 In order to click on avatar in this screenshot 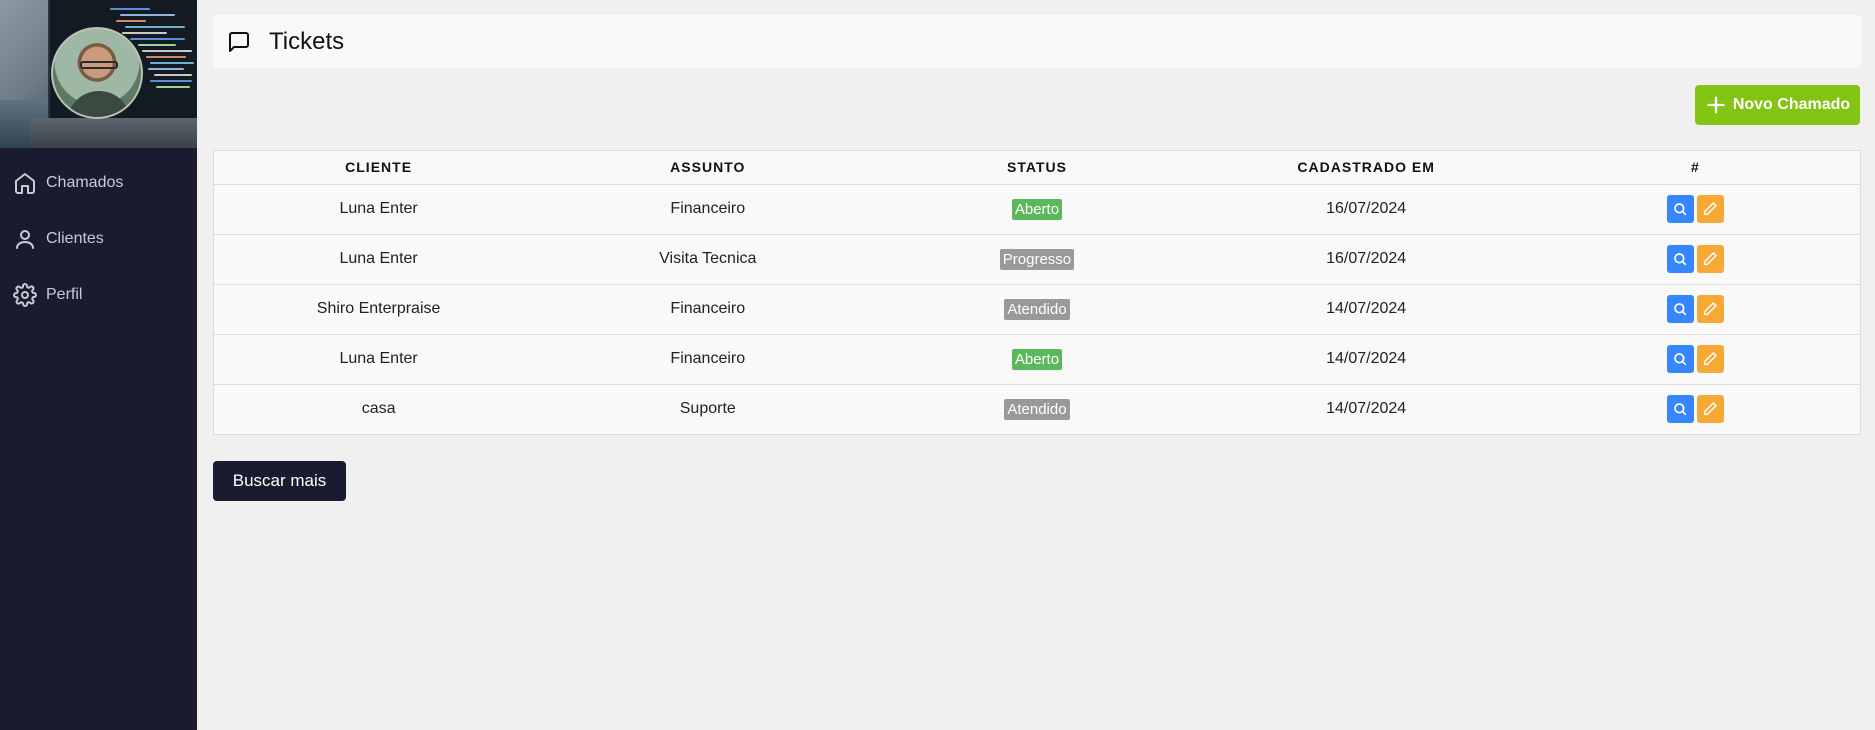, I will do `click(97, 73)`.